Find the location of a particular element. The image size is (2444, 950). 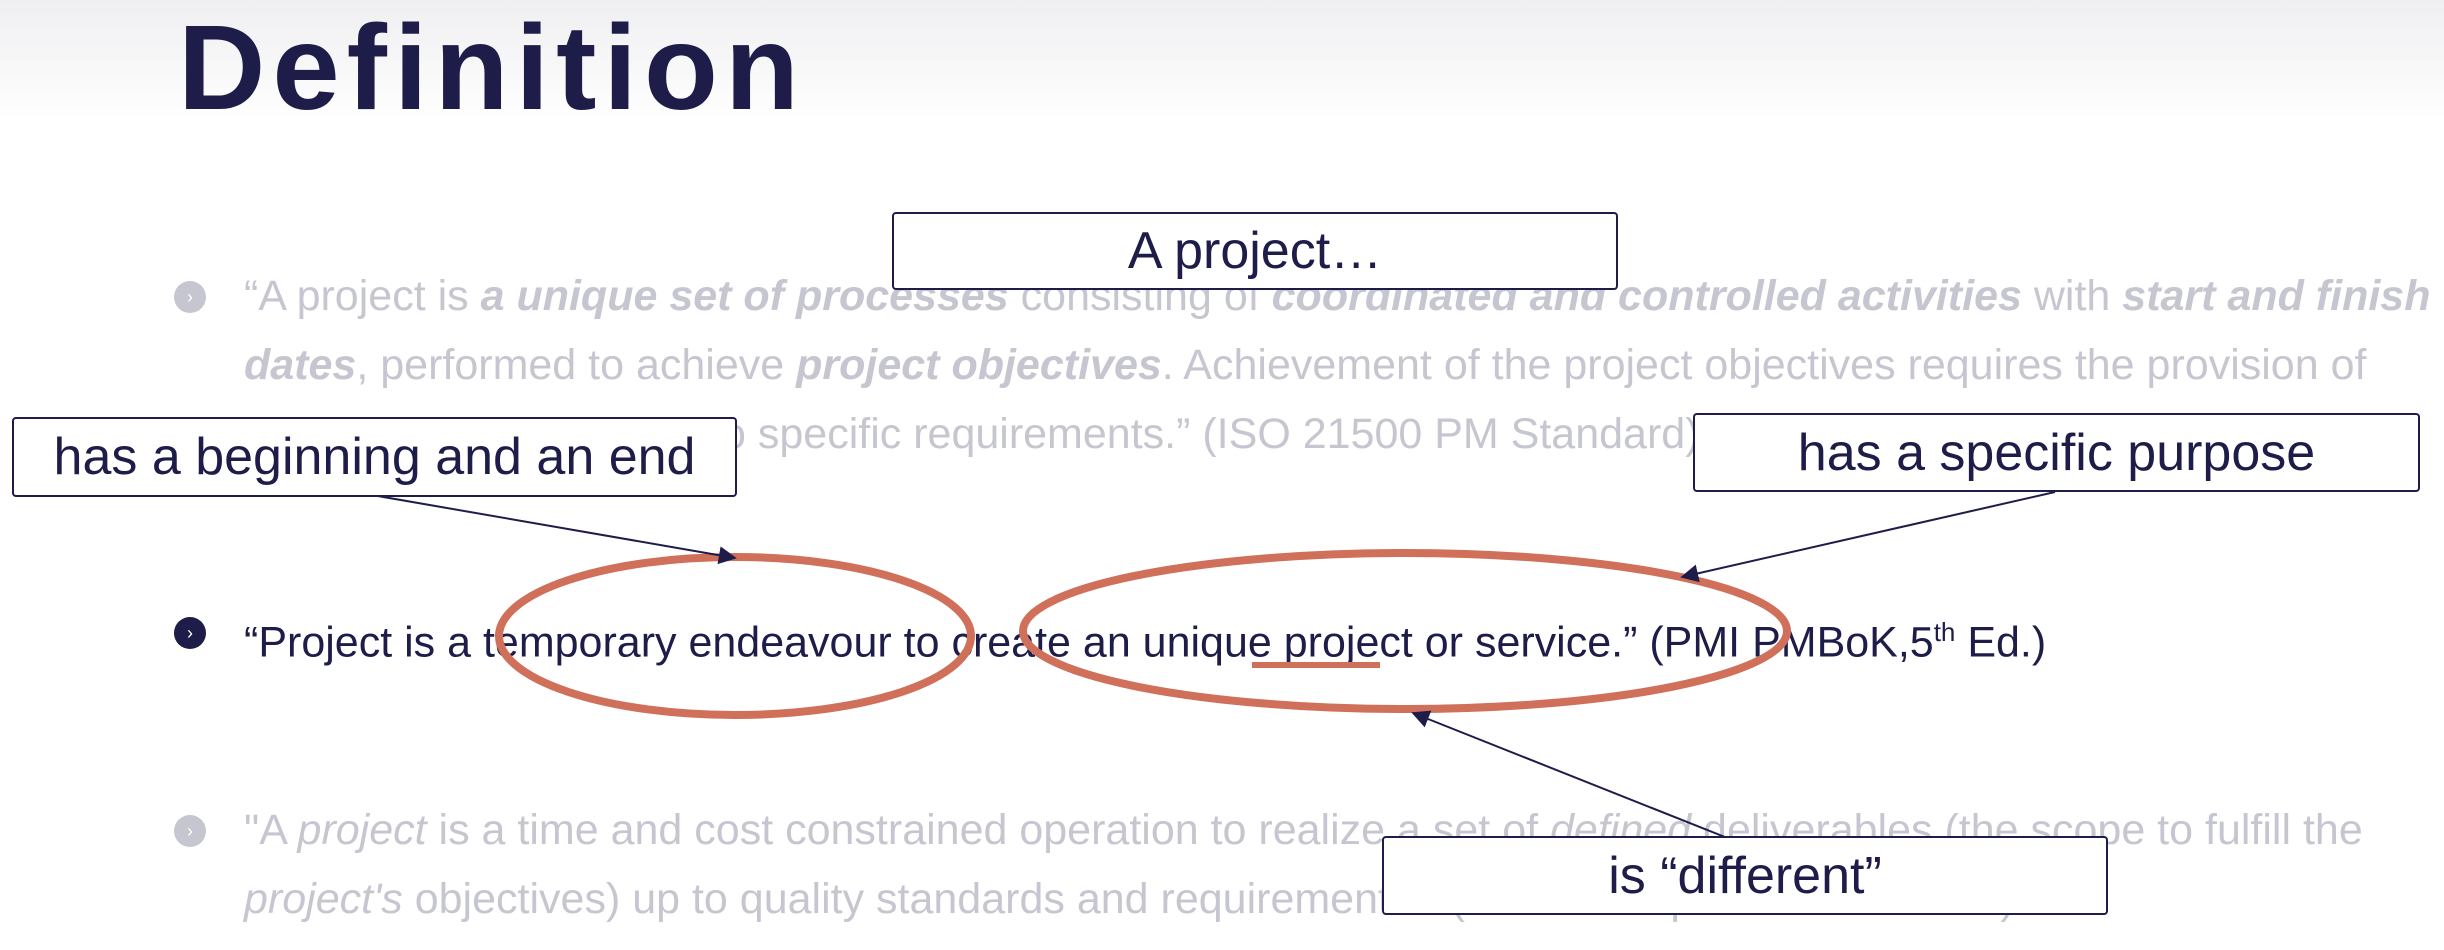

highlight-ellipse-temporary is located at coordinates (735, 636).